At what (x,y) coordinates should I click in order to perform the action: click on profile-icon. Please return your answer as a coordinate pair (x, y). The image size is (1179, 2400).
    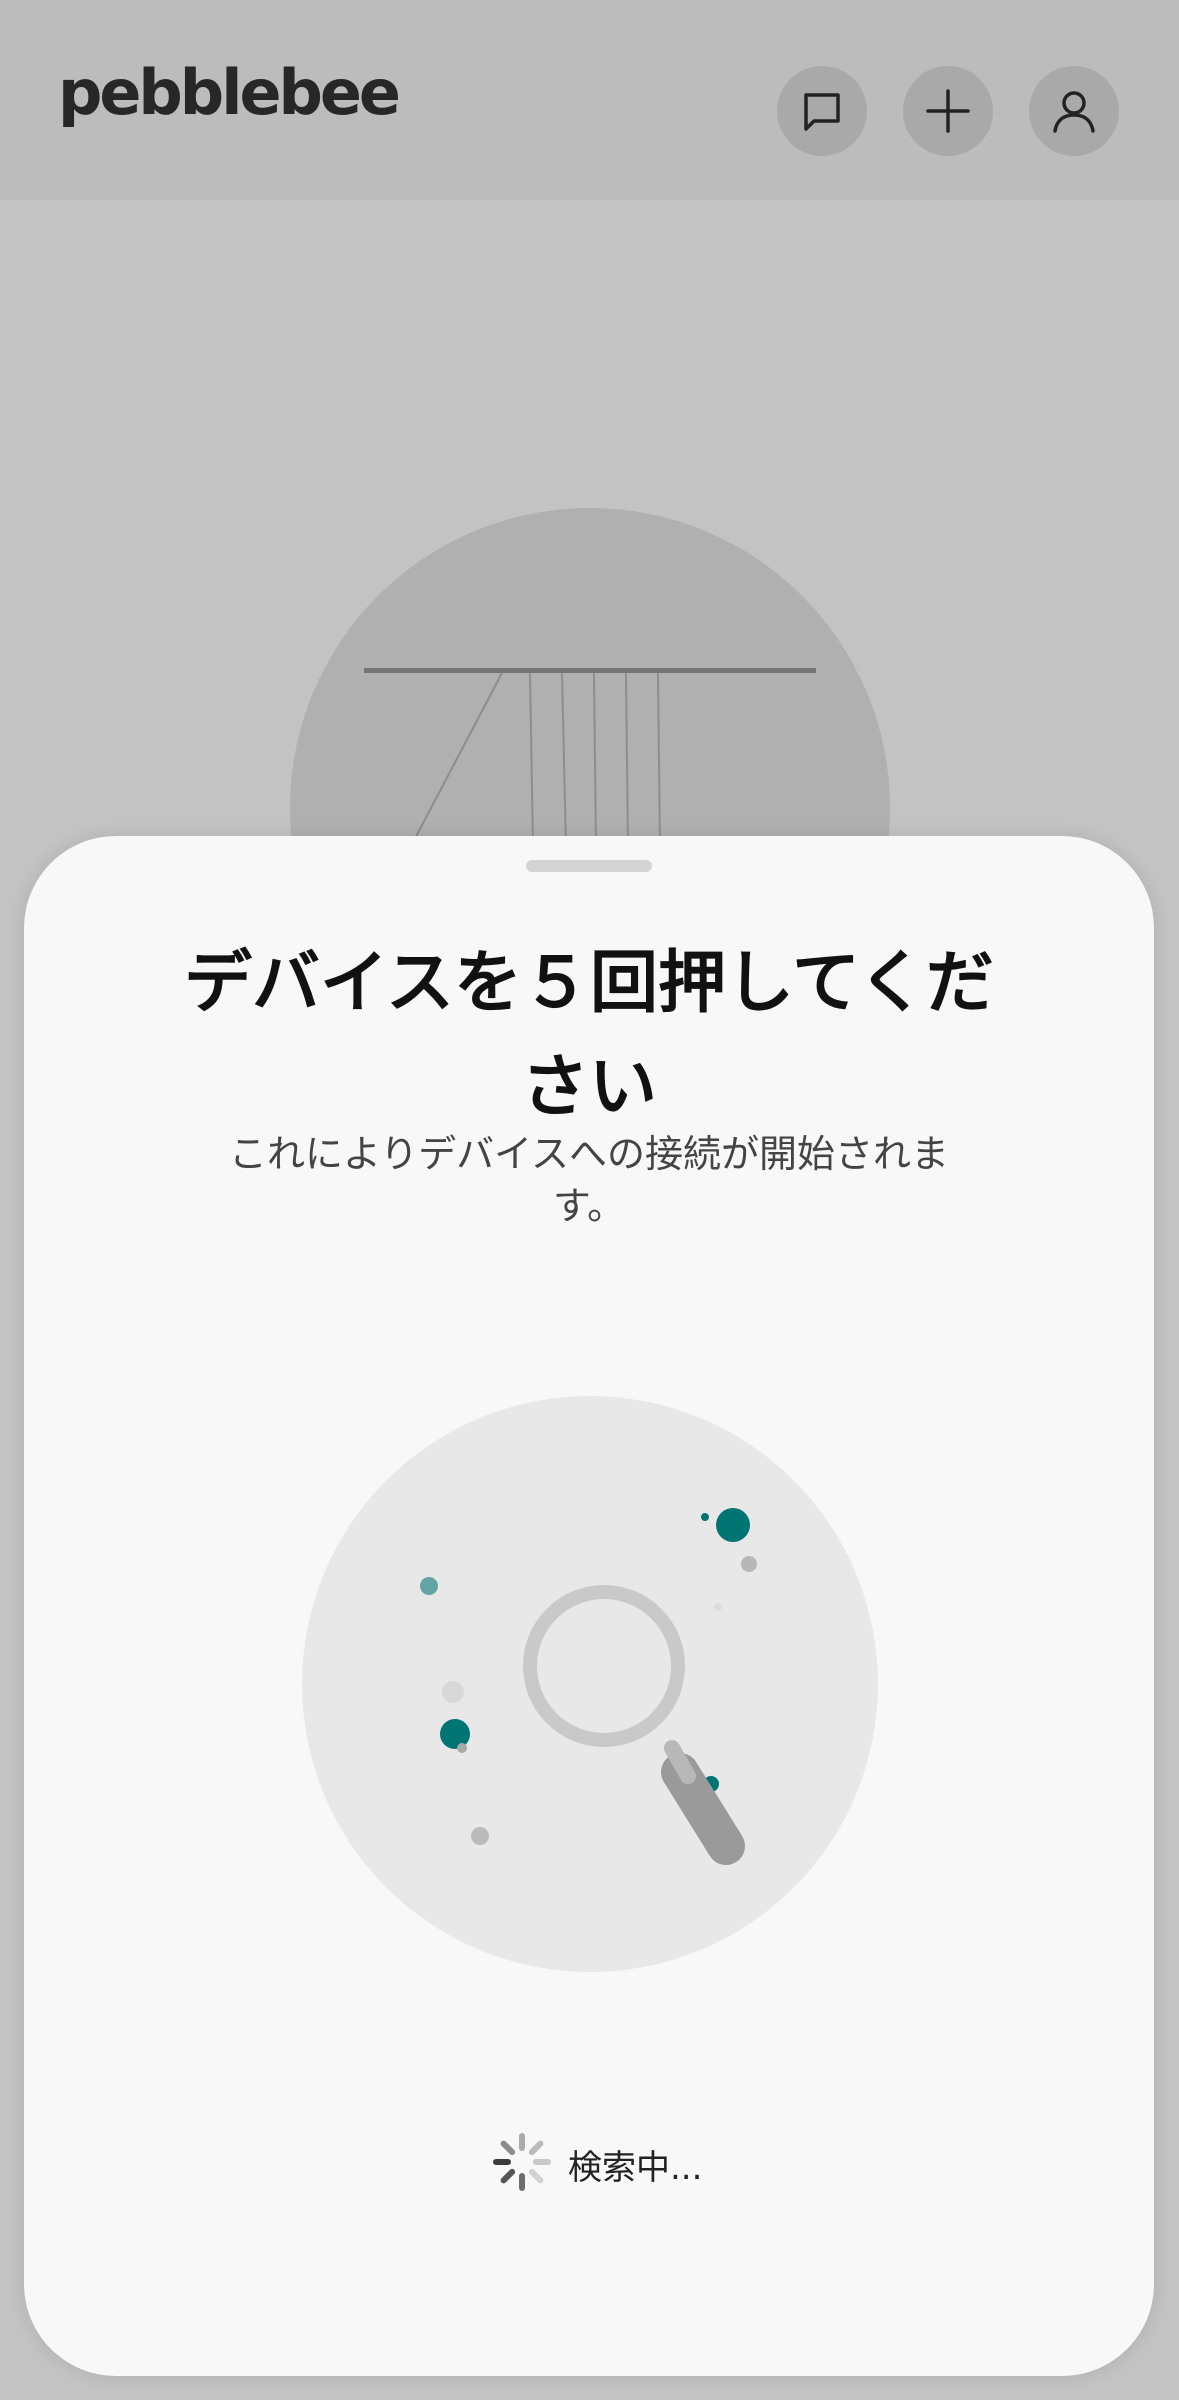
    Looking at the image, I should click on (1074, 111).